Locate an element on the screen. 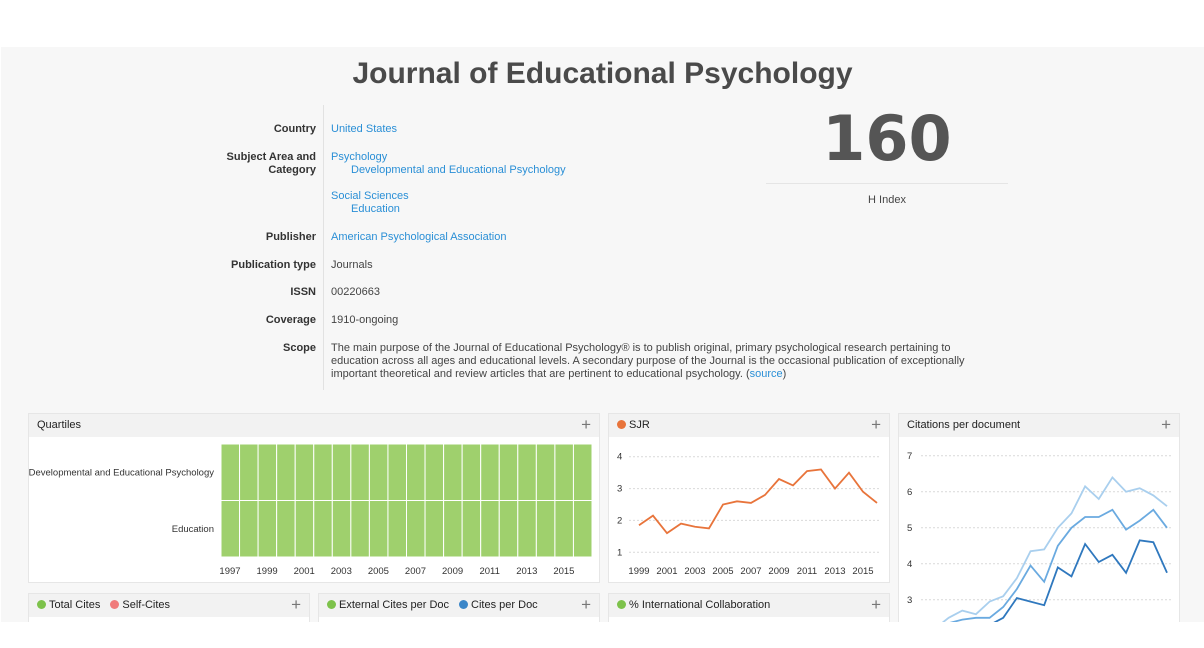 The width and height of the screenshot is (1204, 648). self-cites-legend: Self-Cites is located at coordinates (146, 605).